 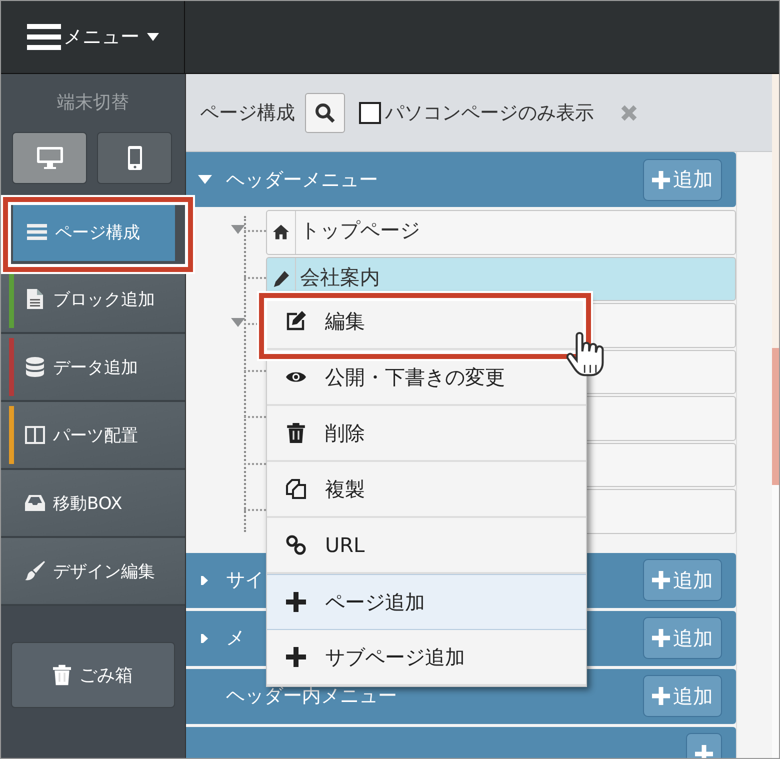 What do you see at coordinates (93, 675) in the screenshot?
I see `trash-button: ごみ箱` at bounding box center [93, 675].